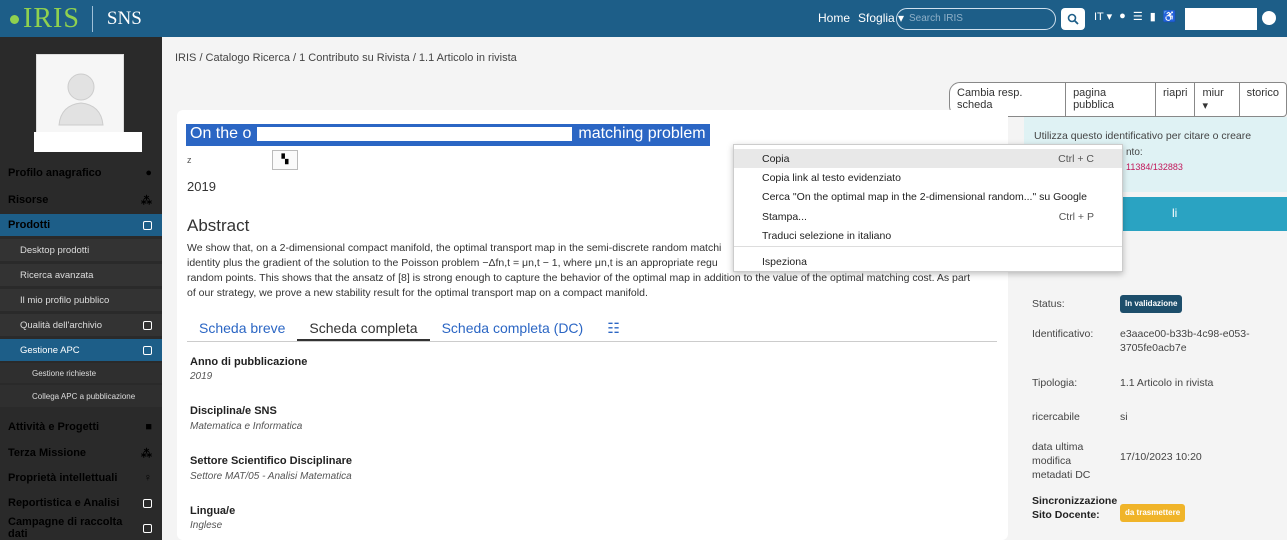 The width and height of the screenshot is (1287, 540). I want to click on sidebar-item-campagne: Campagne di raccolta dati, so click(81, 528).